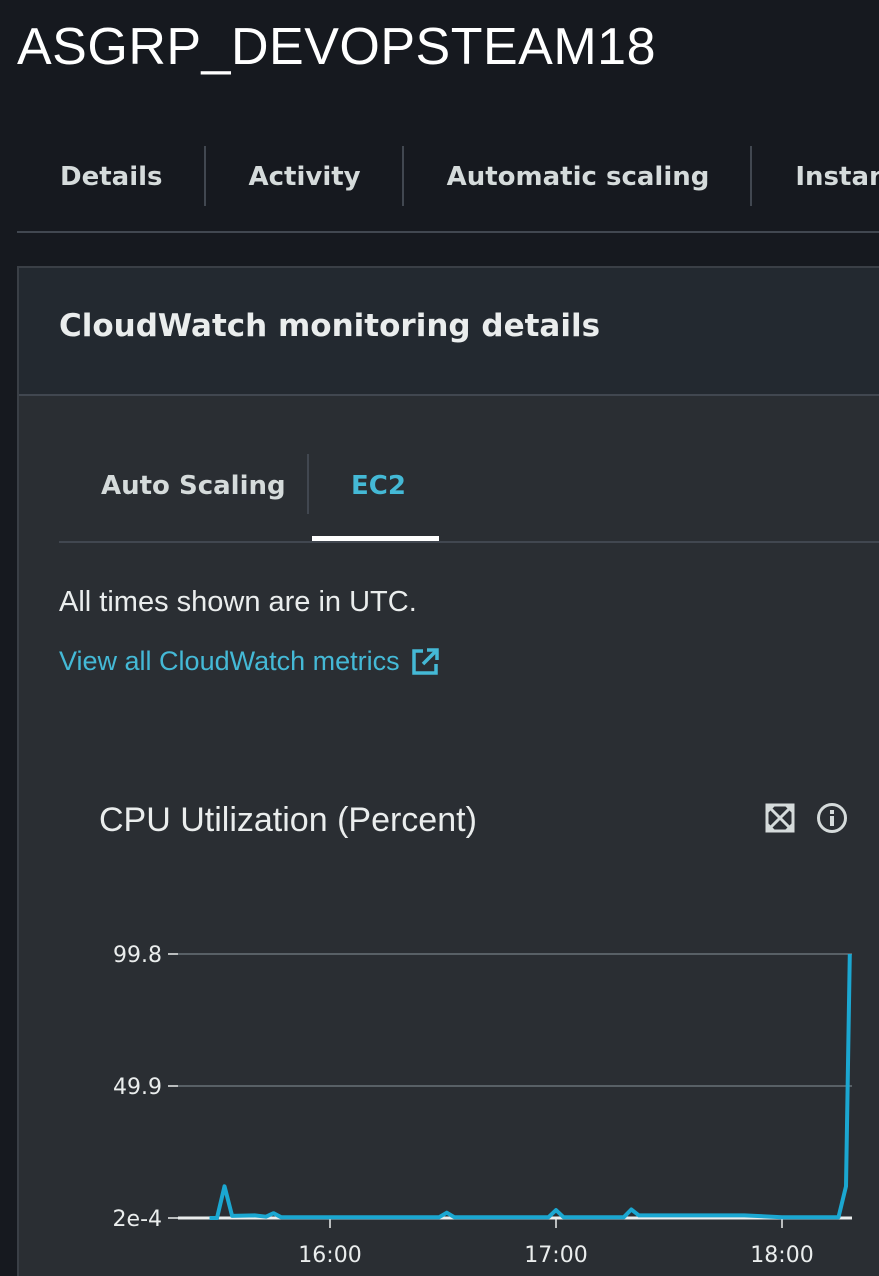 The image size is (879, 1276). Describe the element at coordinates (288, 820) in the screenshot. I see `widget-title: CPU Utilization (Percent)` at that location.